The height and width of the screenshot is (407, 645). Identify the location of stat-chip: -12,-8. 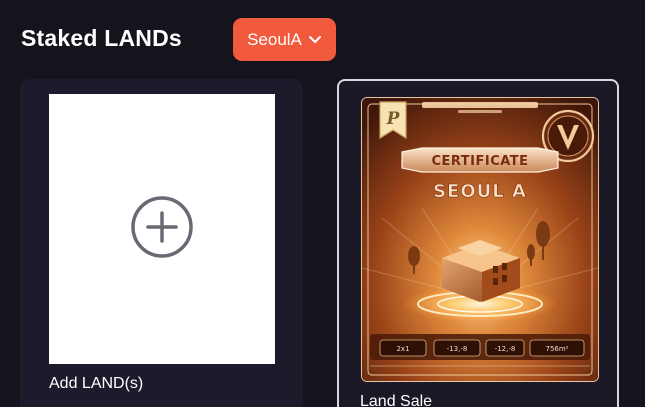
(505, 348).